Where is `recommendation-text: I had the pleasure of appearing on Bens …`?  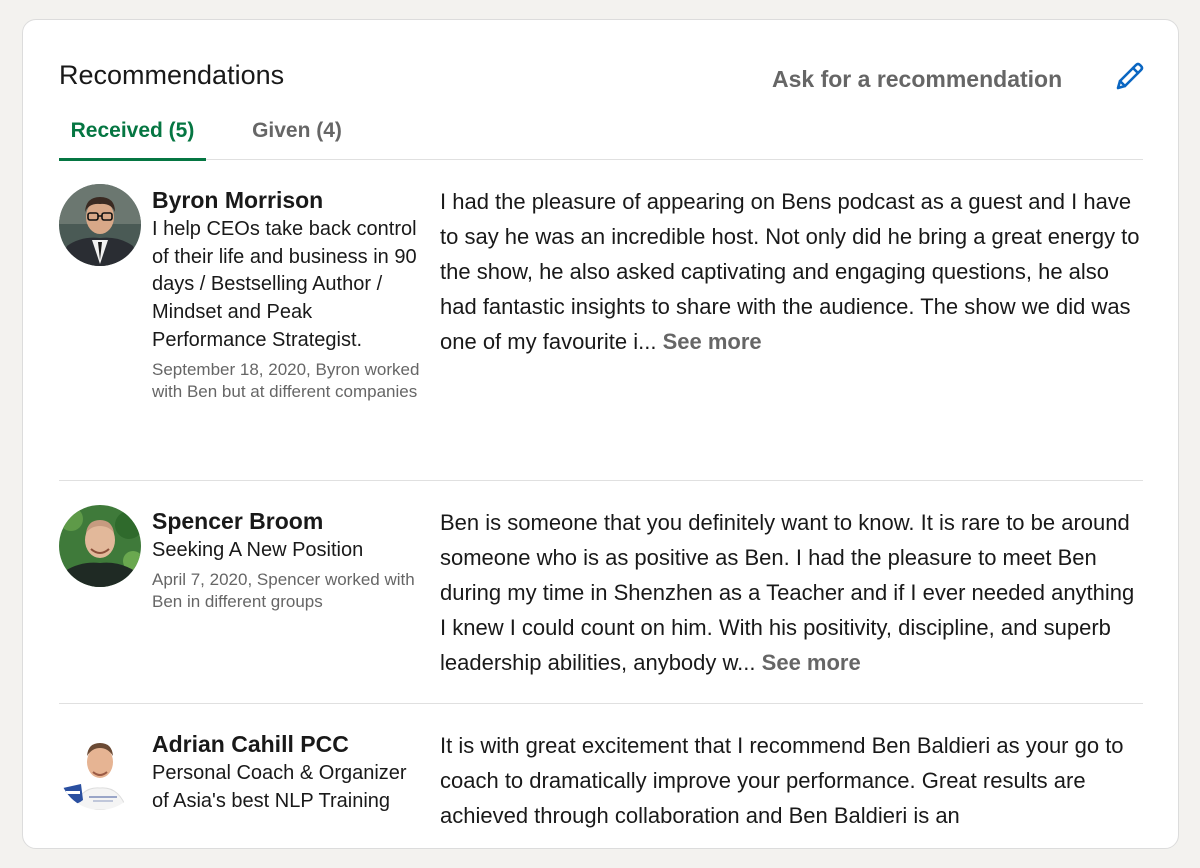 recommendation-text: I had the pleasure of appearing on Bens … is located at coordinates (790, 271).